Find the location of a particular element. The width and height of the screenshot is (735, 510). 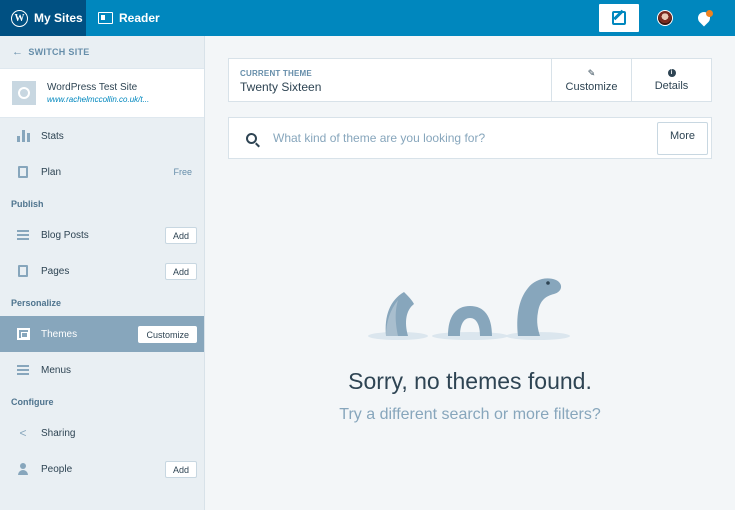

globe-icon is located at coordinates (24, 93).